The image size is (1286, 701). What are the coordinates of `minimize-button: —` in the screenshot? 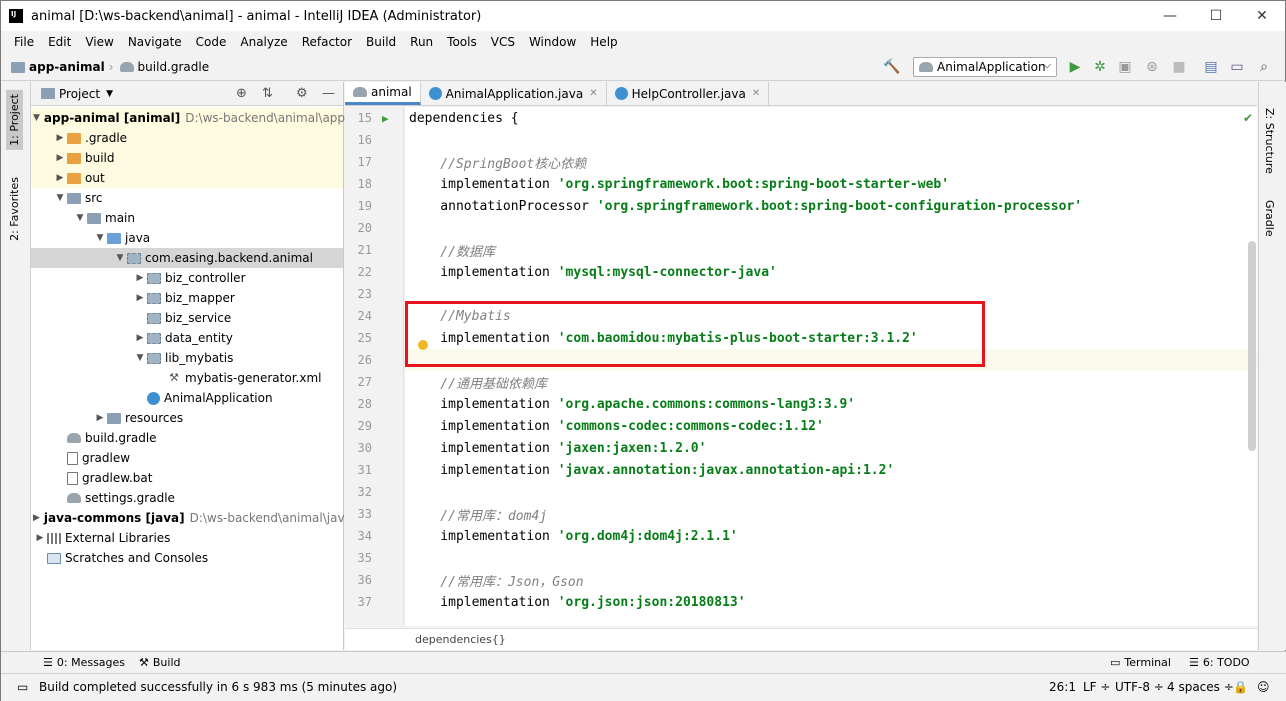 It's located at (1170, 16).